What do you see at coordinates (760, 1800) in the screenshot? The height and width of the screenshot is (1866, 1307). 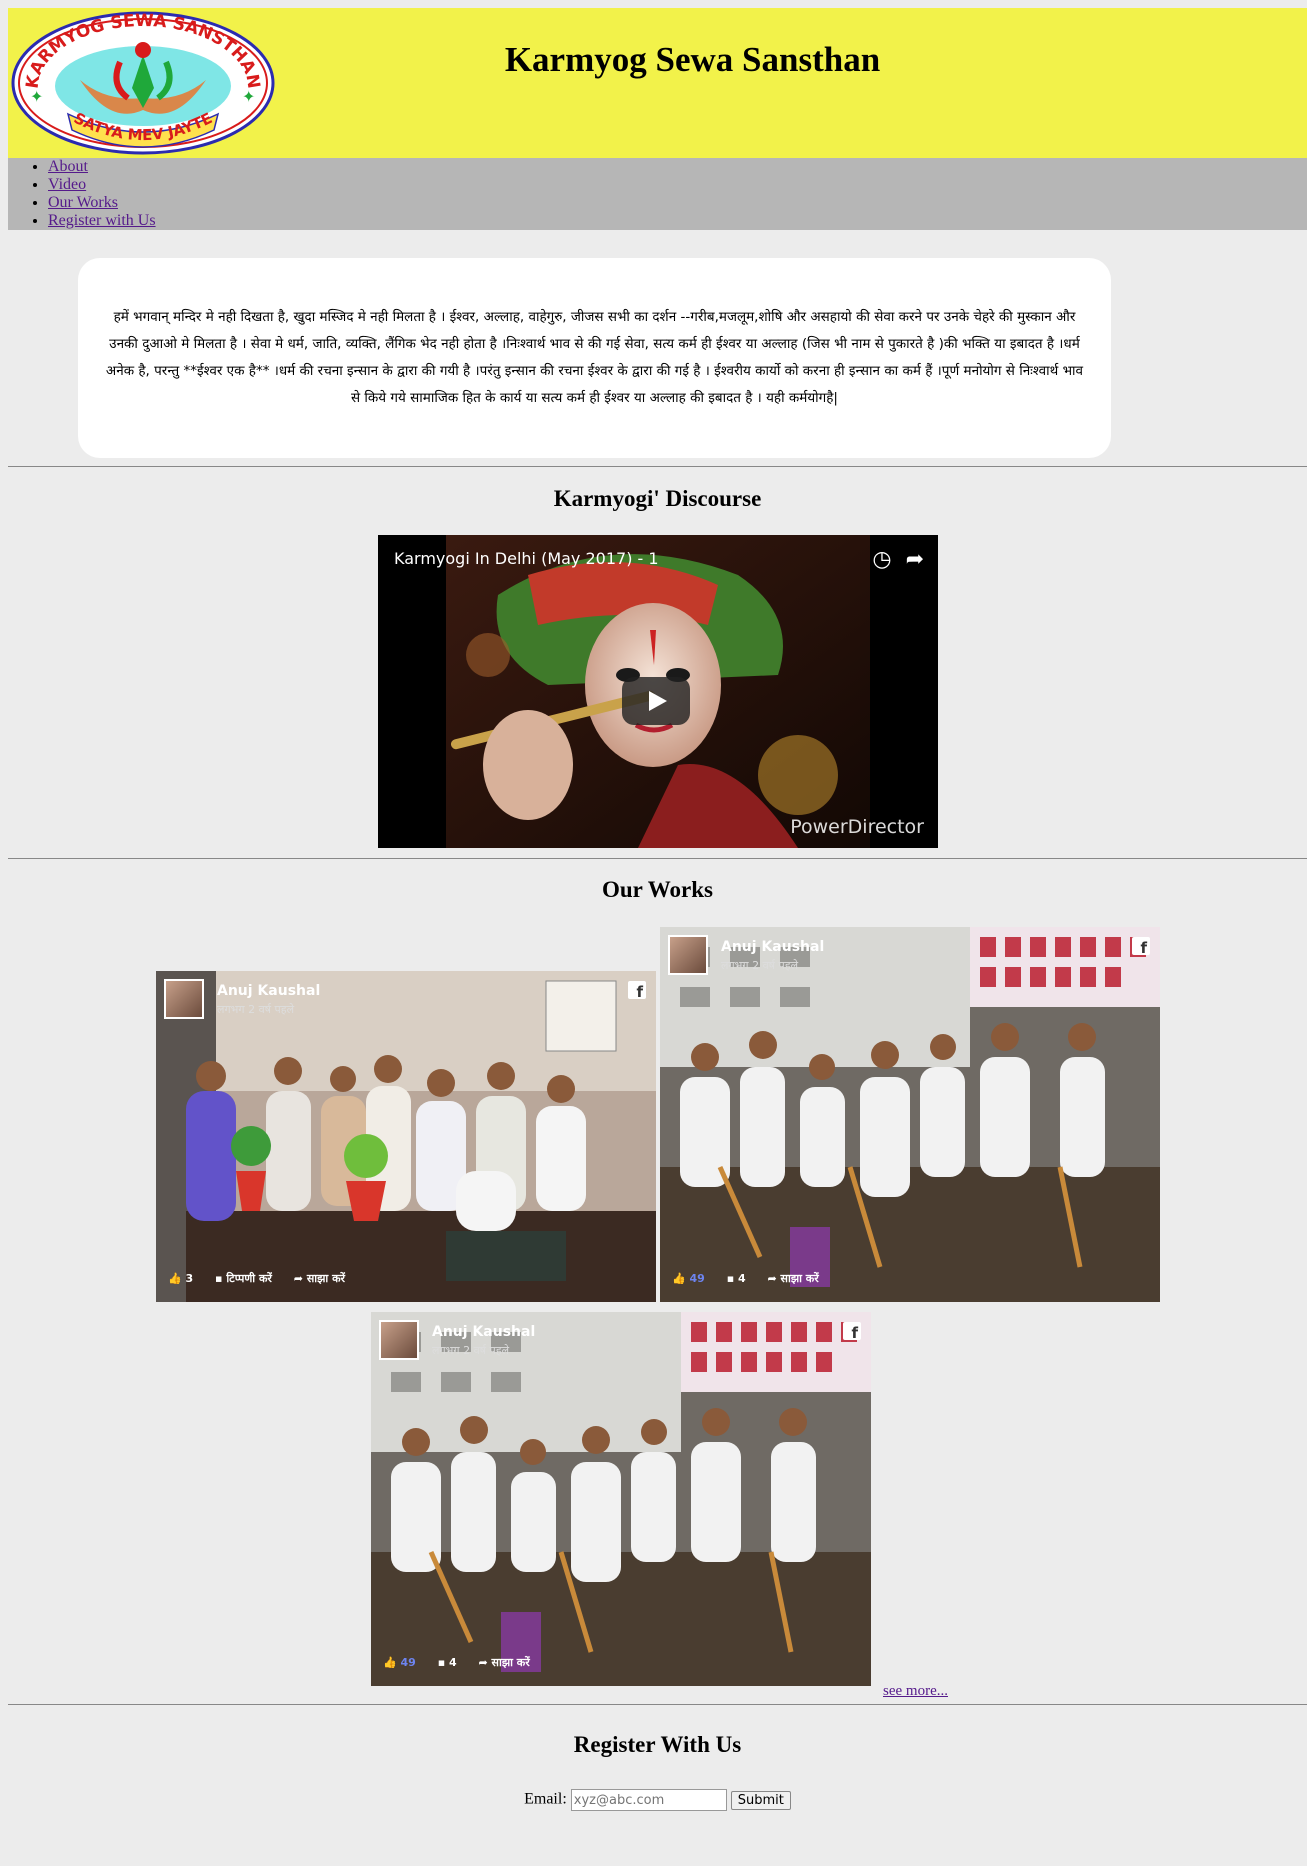 I see `submit-button: Submit` at bounding box center [760, 1800].